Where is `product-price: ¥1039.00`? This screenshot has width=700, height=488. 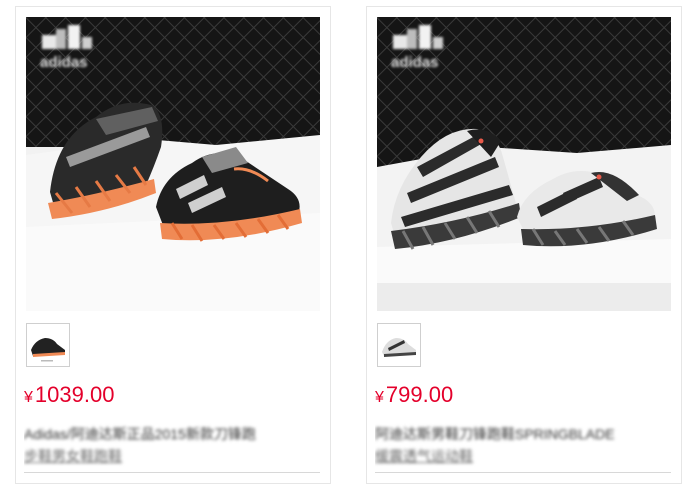
product-price: ¥1039.00 is located at coordinates (69, 396).